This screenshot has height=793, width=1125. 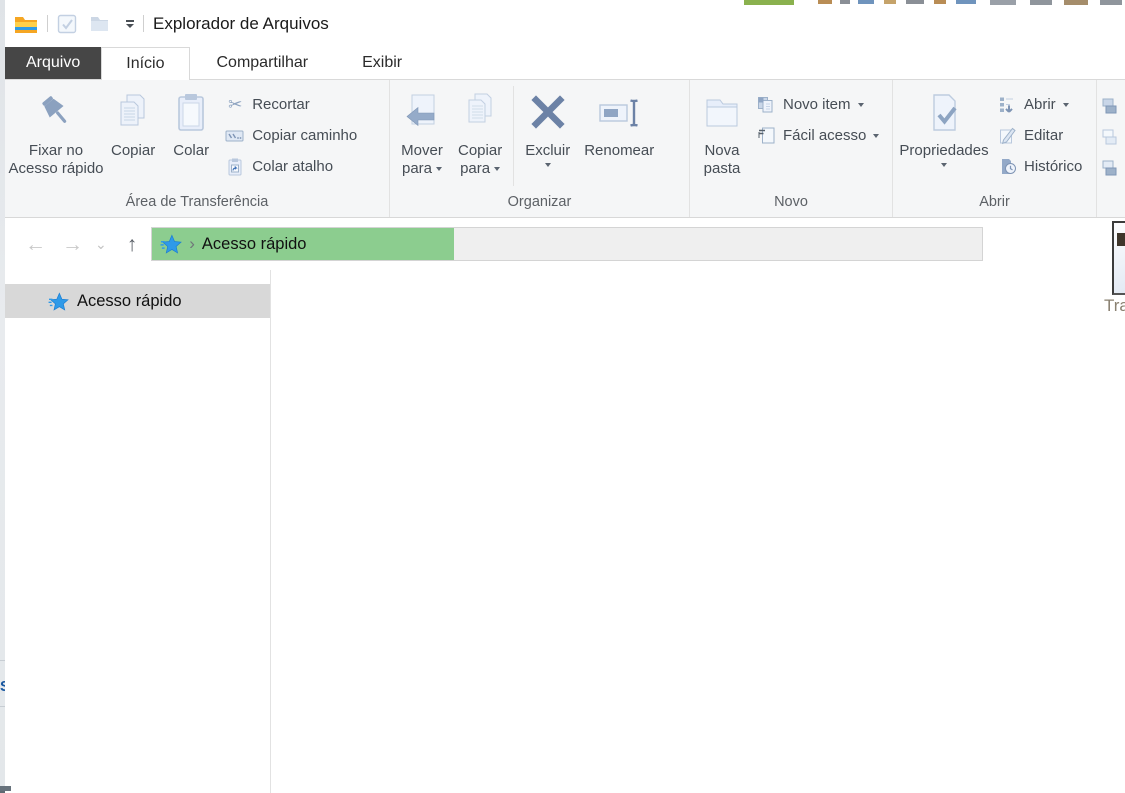 I want to click on copy-icon, so click(x=133, y=113).